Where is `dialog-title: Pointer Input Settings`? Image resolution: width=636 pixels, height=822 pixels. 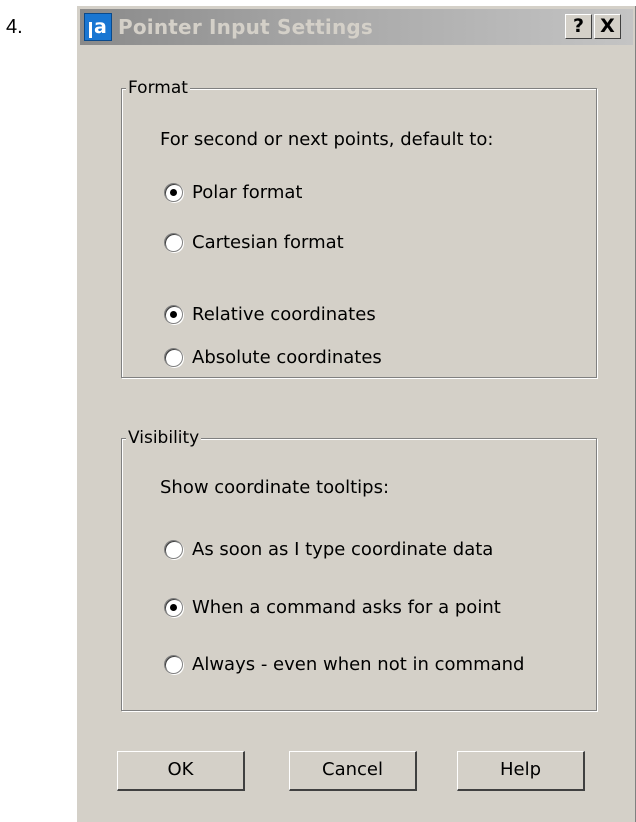
dialog-title: Pointer Input Settings is located at coordinates (246, 27).